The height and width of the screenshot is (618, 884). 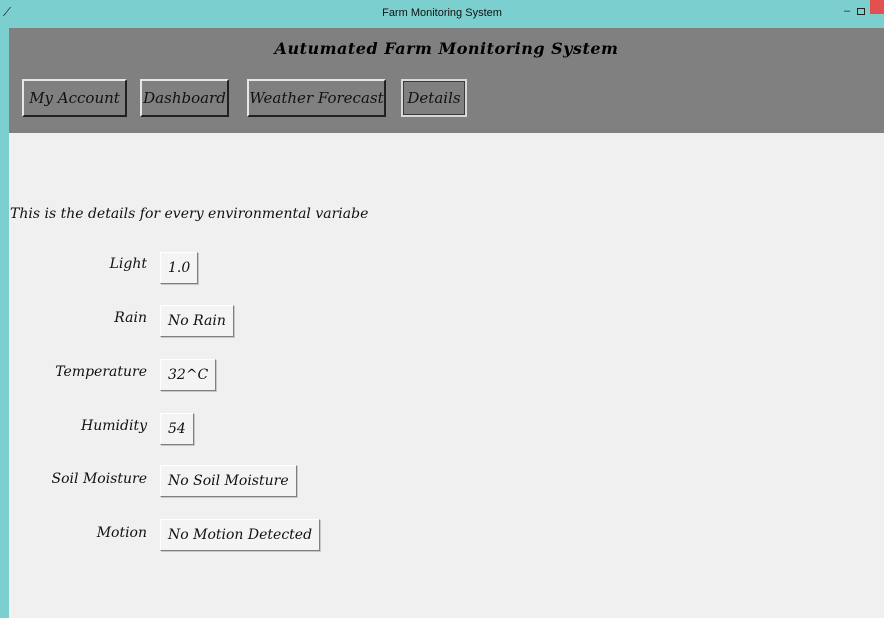 I want to click on temperature-label: Temperature, so click(x=101, y=372).